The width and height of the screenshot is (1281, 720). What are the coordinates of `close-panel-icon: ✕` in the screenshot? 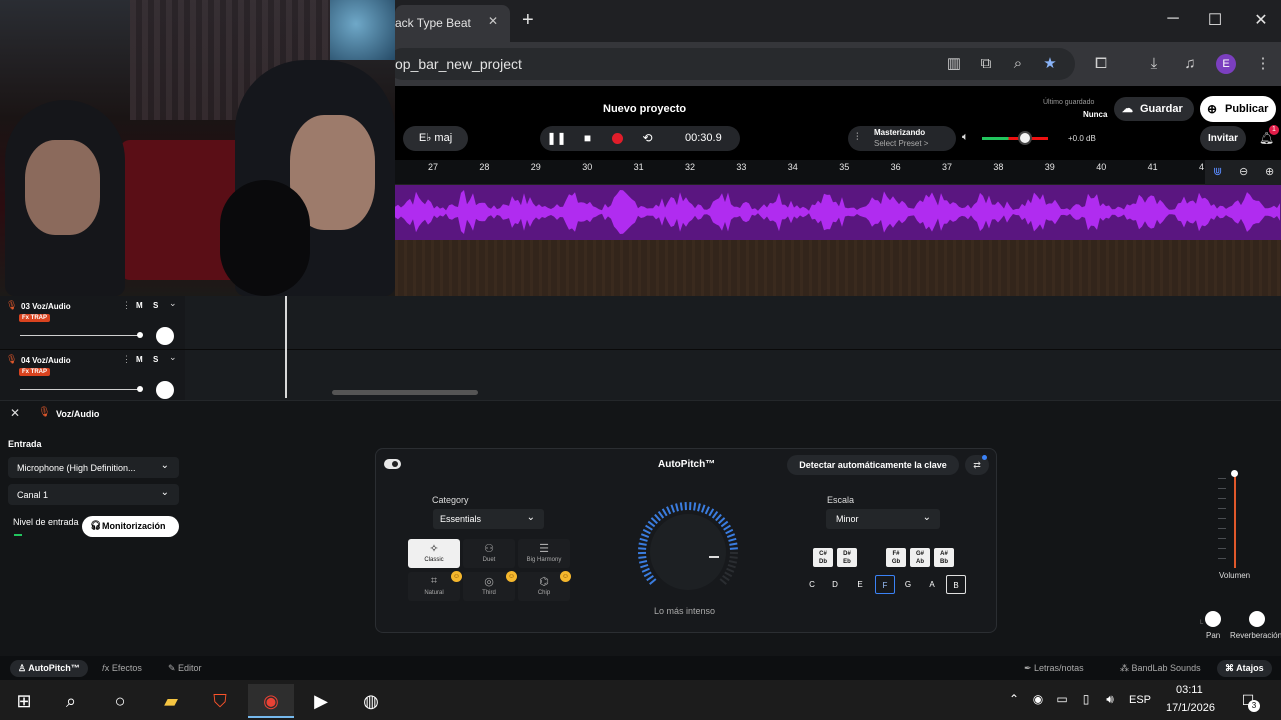 It's located at (18, 414).